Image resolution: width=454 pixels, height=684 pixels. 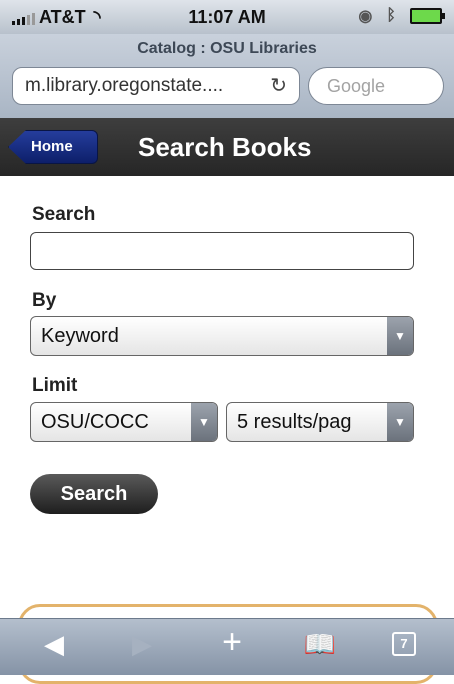 I want to click on results-select-value: 5 results/pag, so click(x=294, y=422).